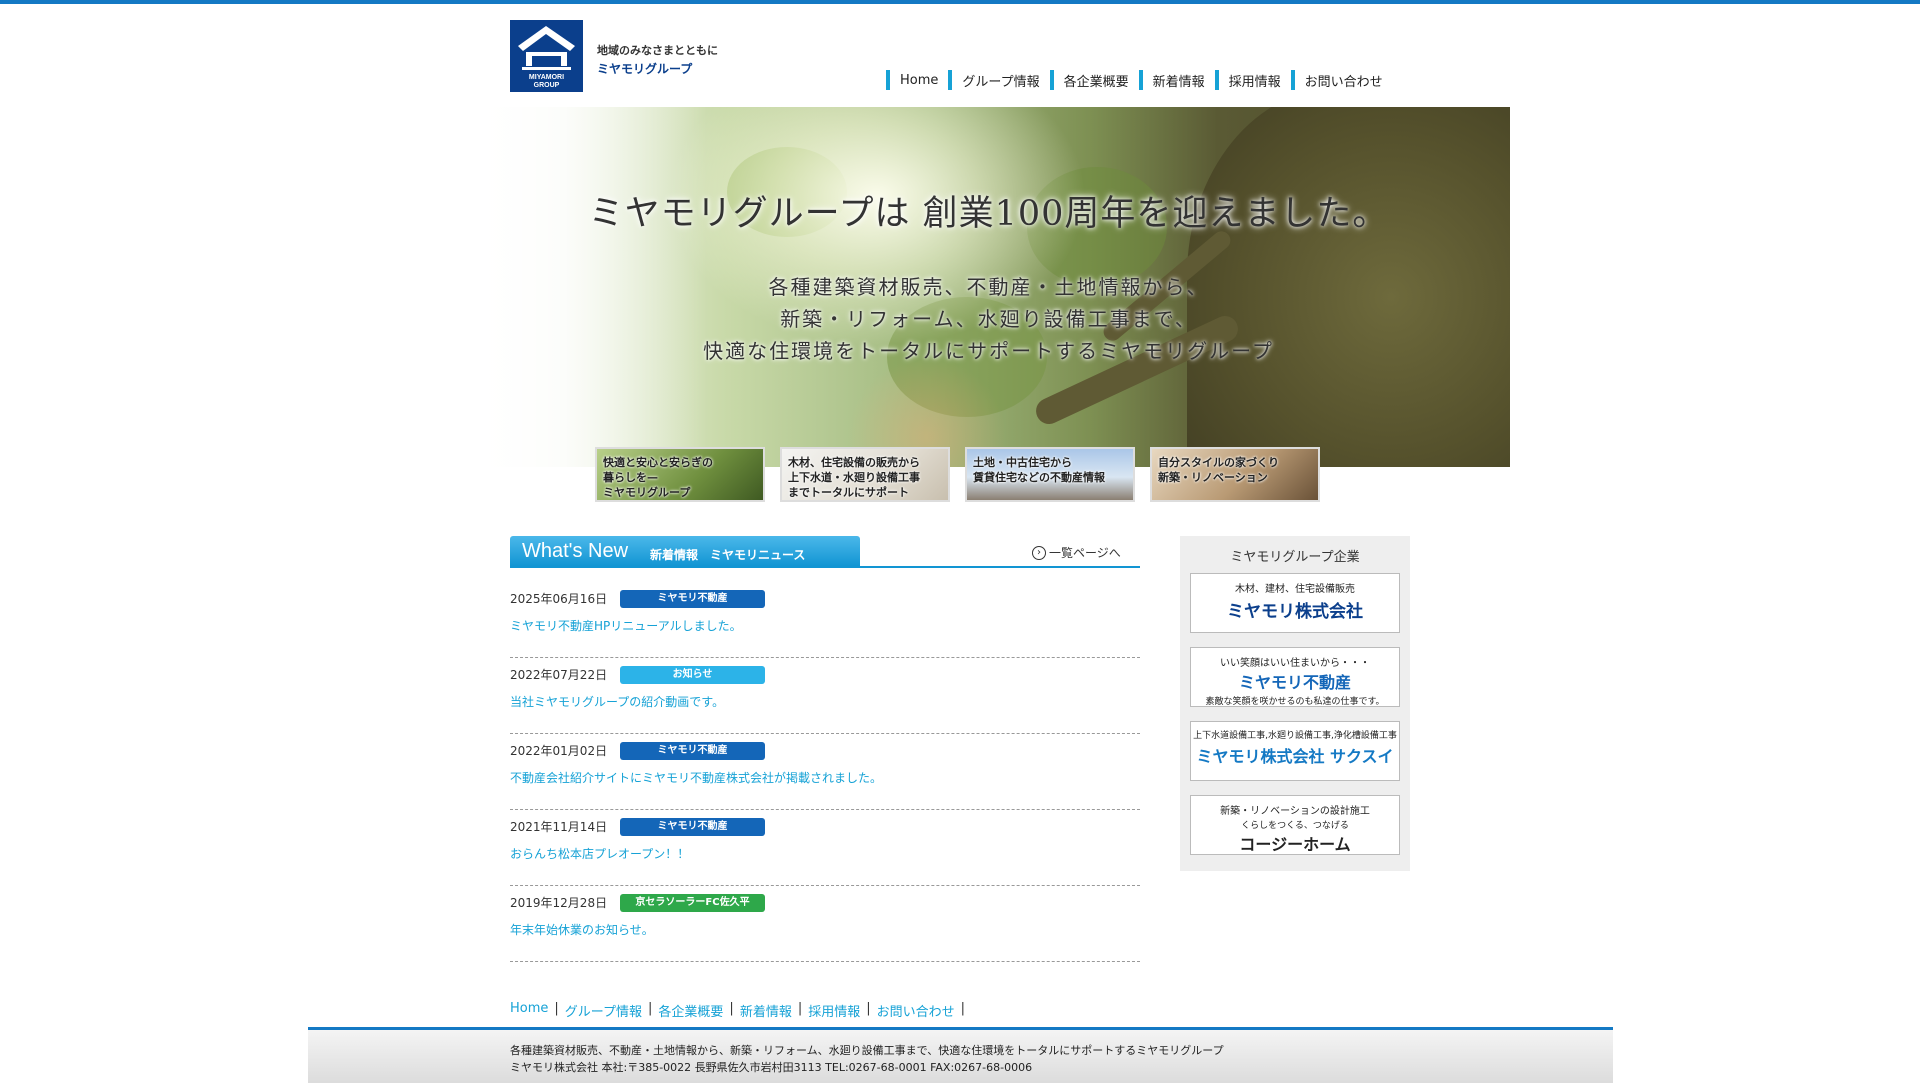 The width and height of the screenshot is (1920, 1083). I want to click on news-title-link: 年末年始休業のお知らせ。, so click(582, 929).